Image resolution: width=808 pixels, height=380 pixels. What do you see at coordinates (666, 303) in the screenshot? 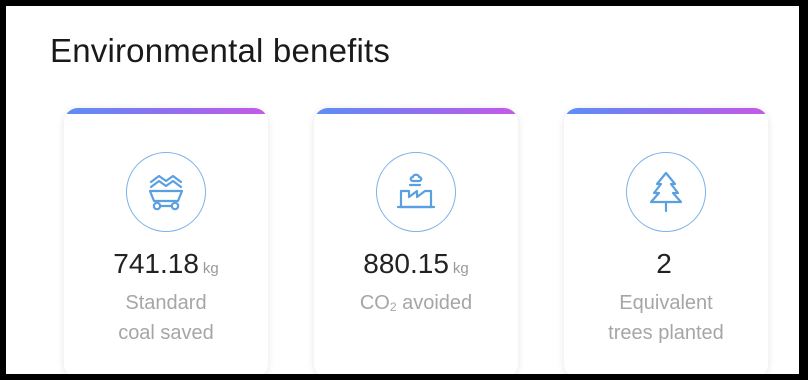
I see `trees-label-line1: Equivalent` at bounding box center [666, 303].